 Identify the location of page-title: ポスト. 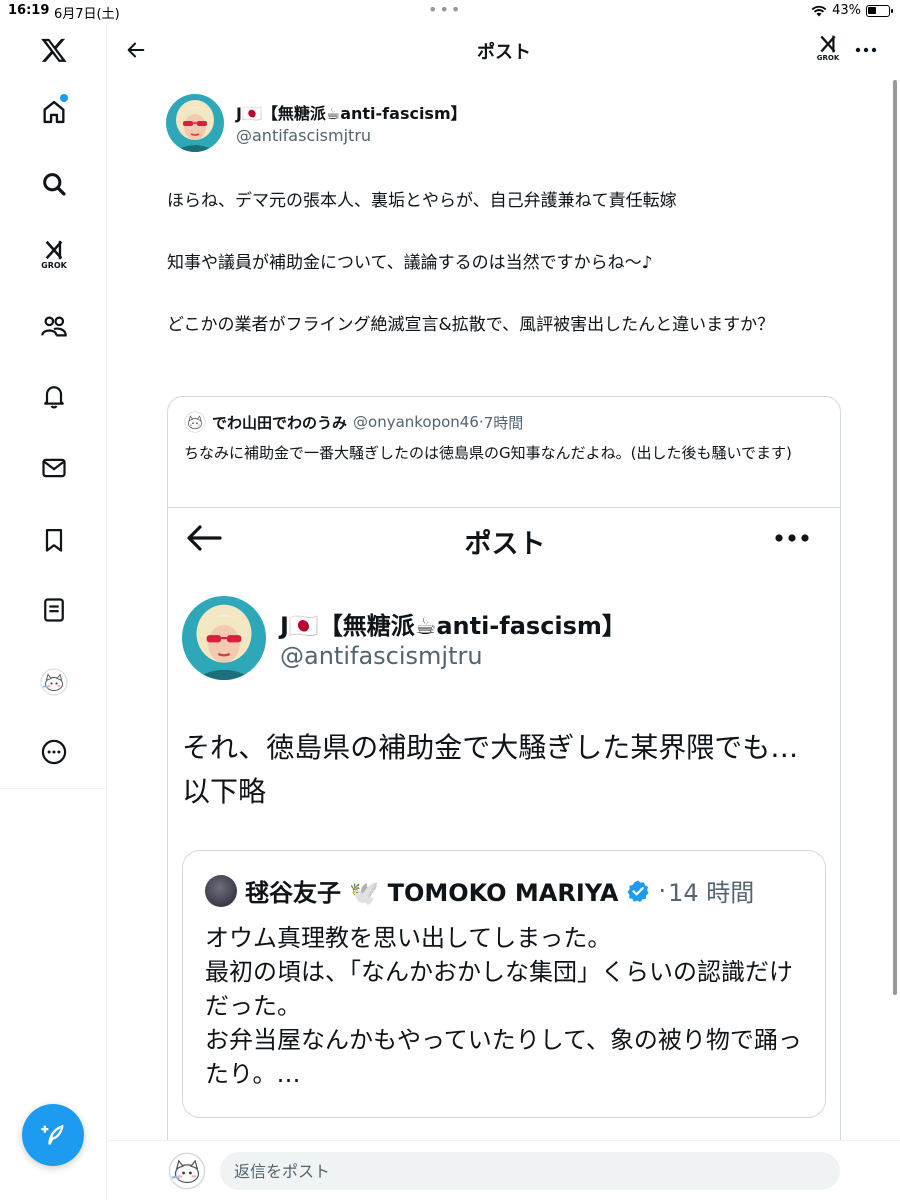
(504, 52).